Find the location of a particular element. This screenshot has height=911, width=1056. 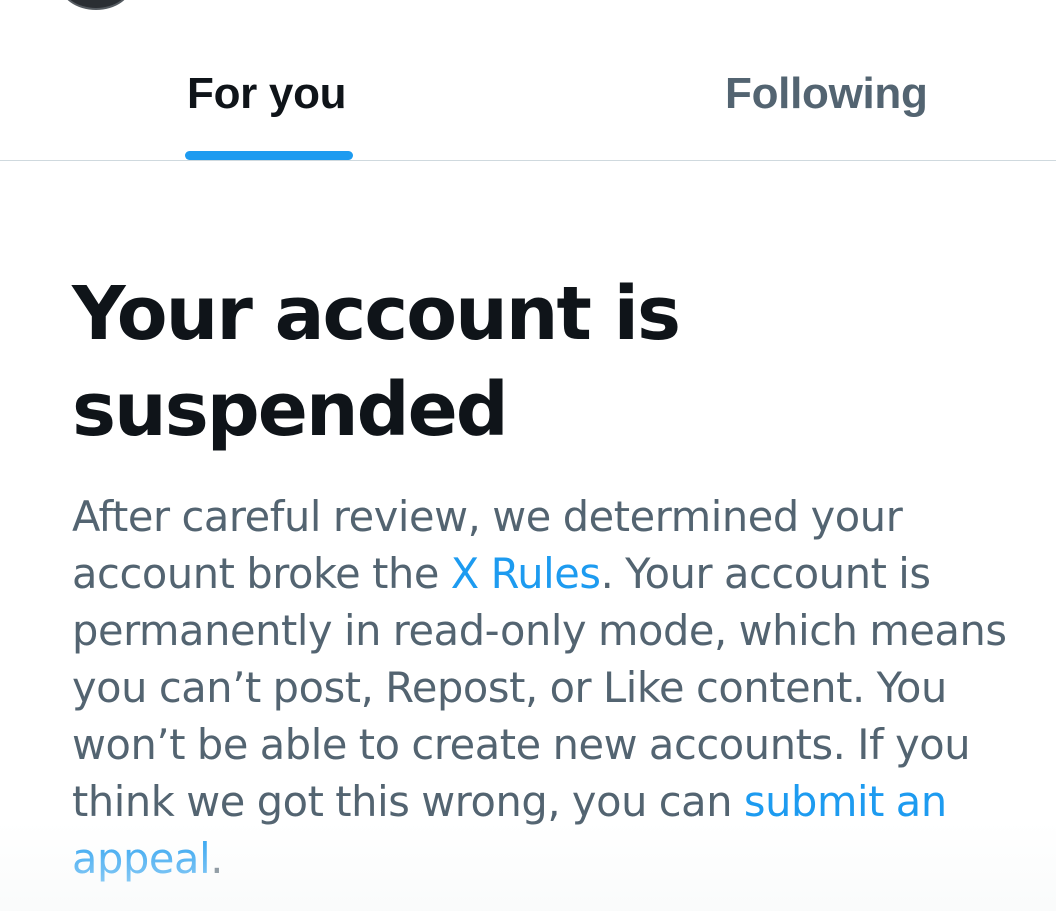

tab-following: Following is located at coordinates (796, 80).